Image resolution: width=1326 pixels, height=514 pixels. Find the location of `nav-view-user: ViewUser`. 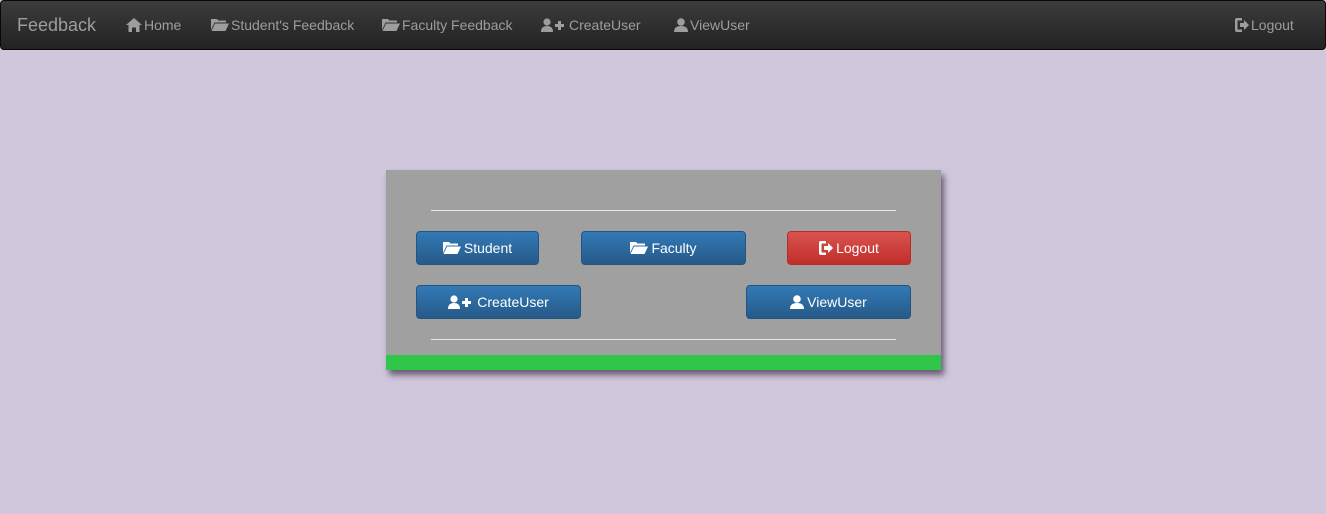

nav-view-user: ViewUser is located at coordinates (712, 25).